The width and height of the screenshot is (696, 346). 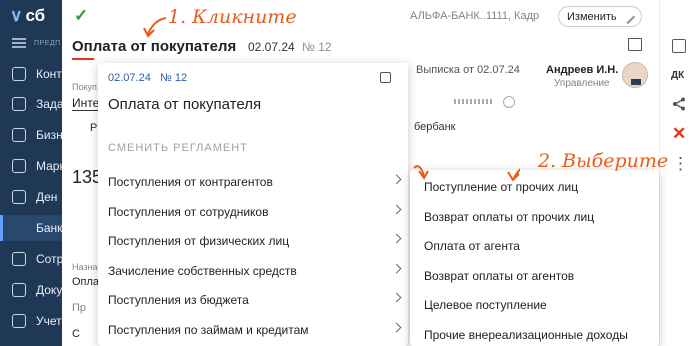 What do you see at coordinates (31, 74) in the screenshot?
I see `sidebar-item-contacts: Конт` at bounding box center [31, 74].